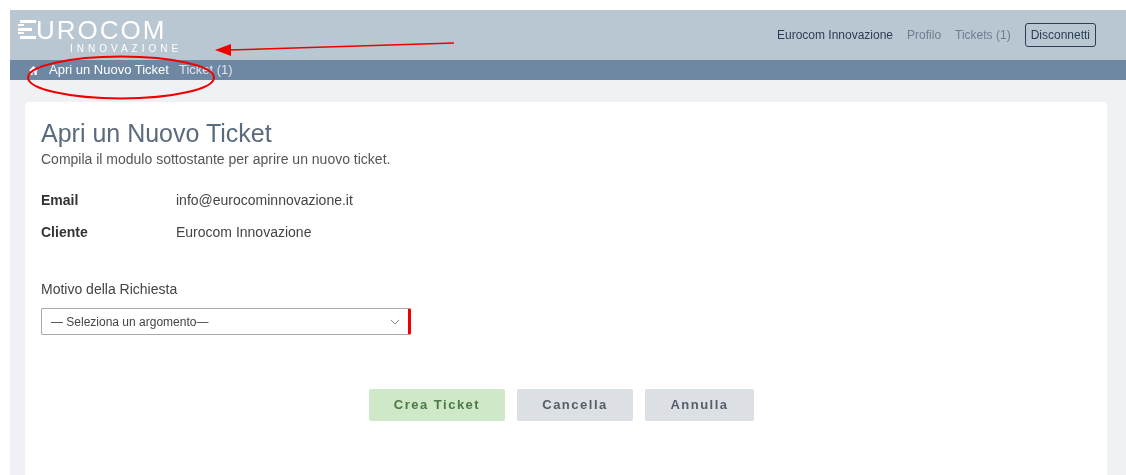 The width and height of the screenshot is (1126, 475). What do you see at coordinates (65, 232) in the screenshot?
I see `field-label: Cliente` at bounding box center [65, 232].